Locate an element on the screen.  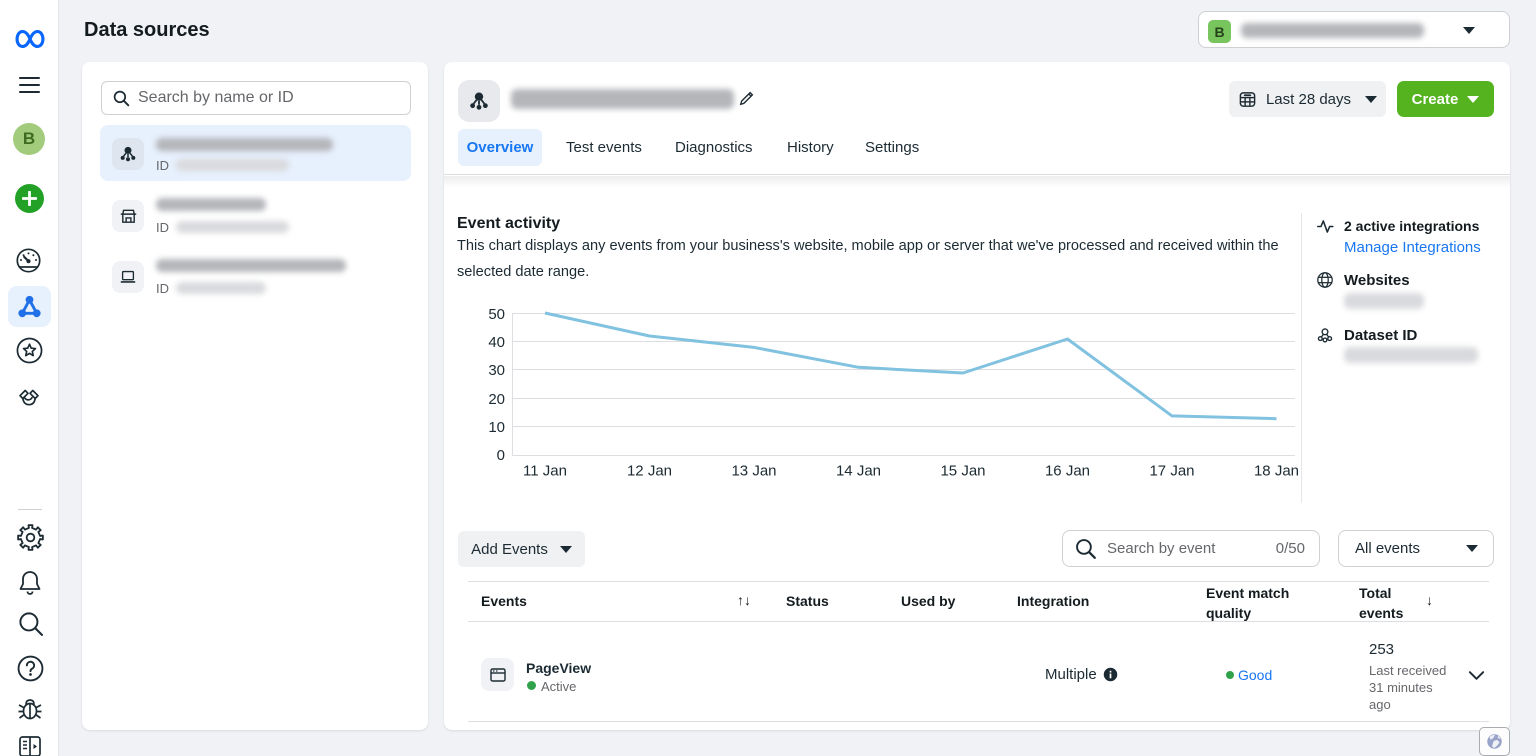
svg-text: 17 Jan is located at coordinates (1171, 471).